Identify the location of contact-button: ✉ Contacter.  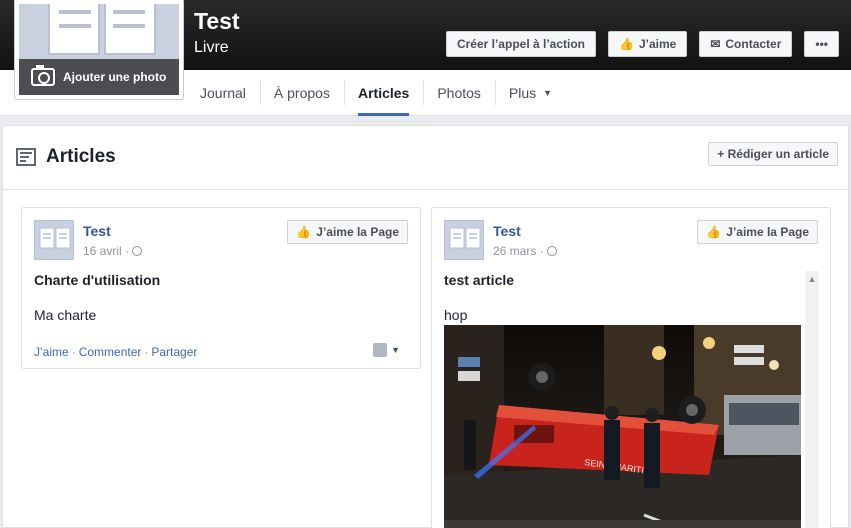
(746, 44).